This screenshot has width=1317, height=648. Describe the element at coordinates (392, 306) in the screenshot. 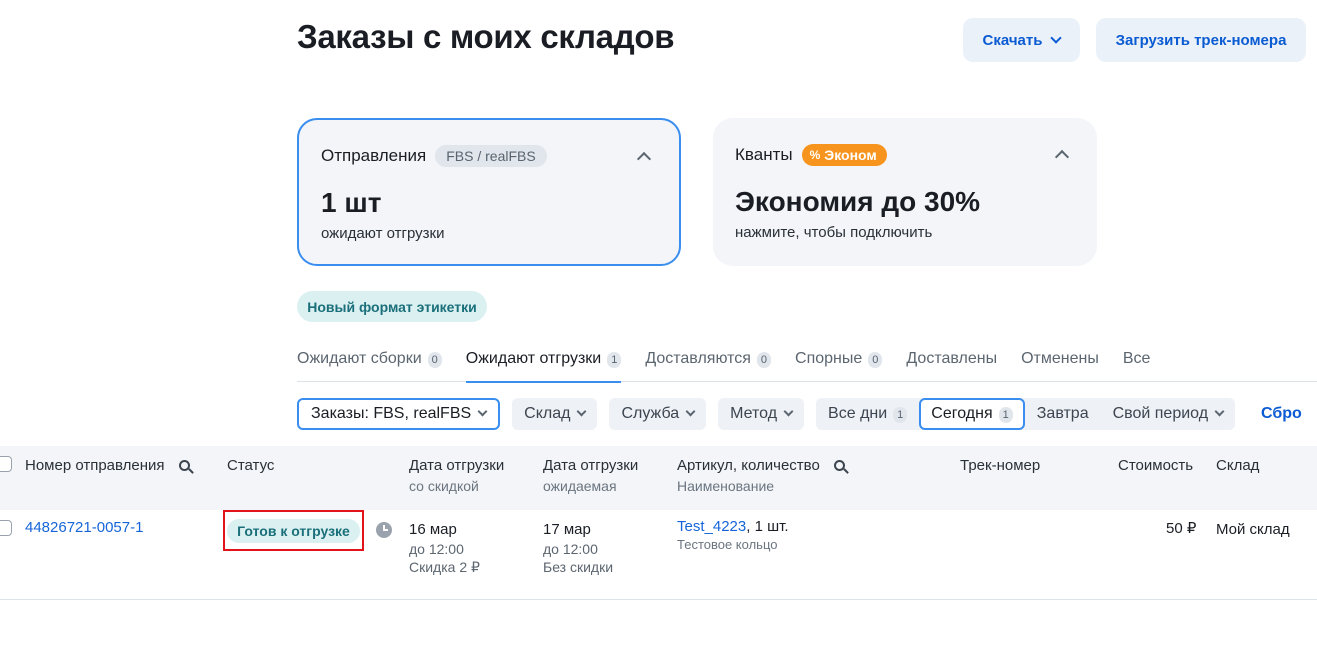

I see `new-label-format-chip: Новый формат этикетки` at that location.